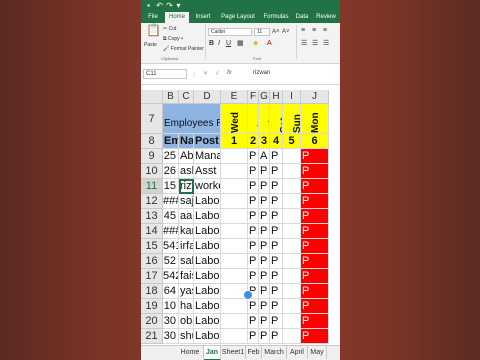  What do you see at coordinates (152, 201) in the screenshot?
I see `row-header: 12` at bounding box center [152, 201].